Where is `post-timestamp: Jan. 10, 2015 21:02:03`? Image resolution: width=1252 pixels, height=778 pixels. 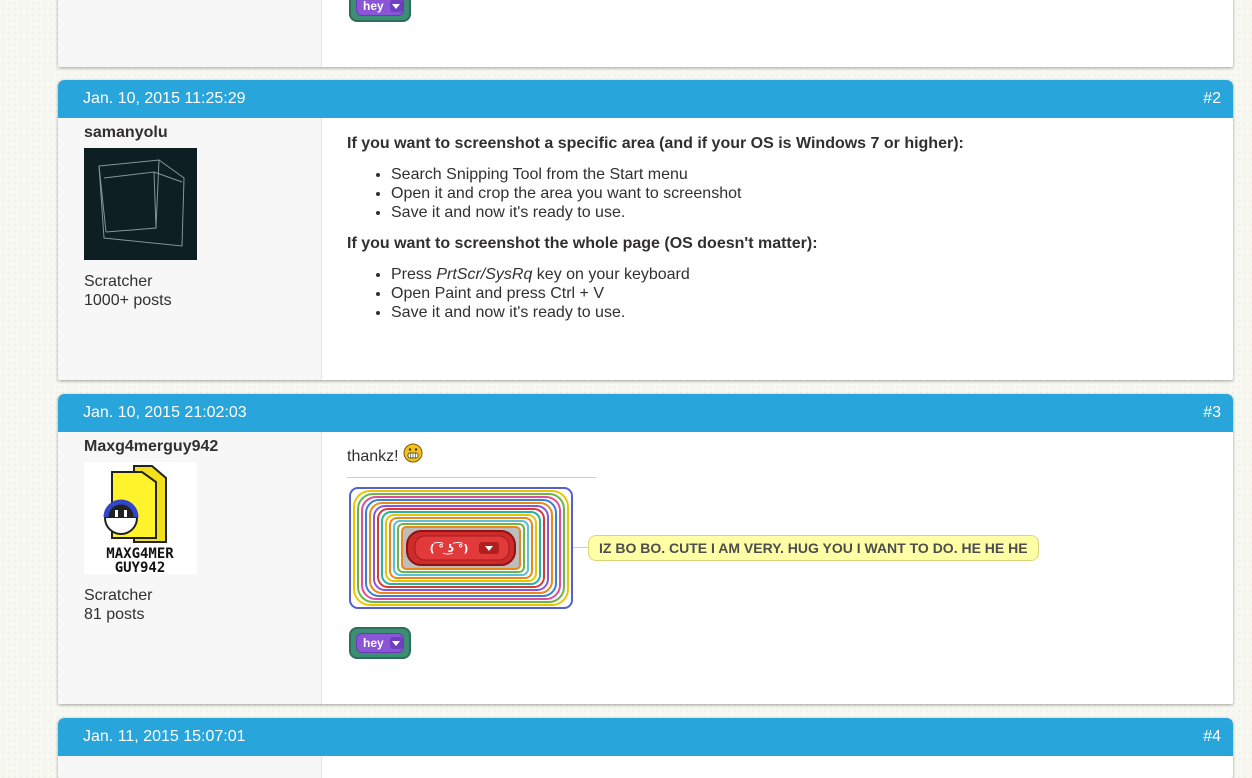
post-timestamp: Jan. 10, 2015 21:02:03 is located at coordinates (165, 412).